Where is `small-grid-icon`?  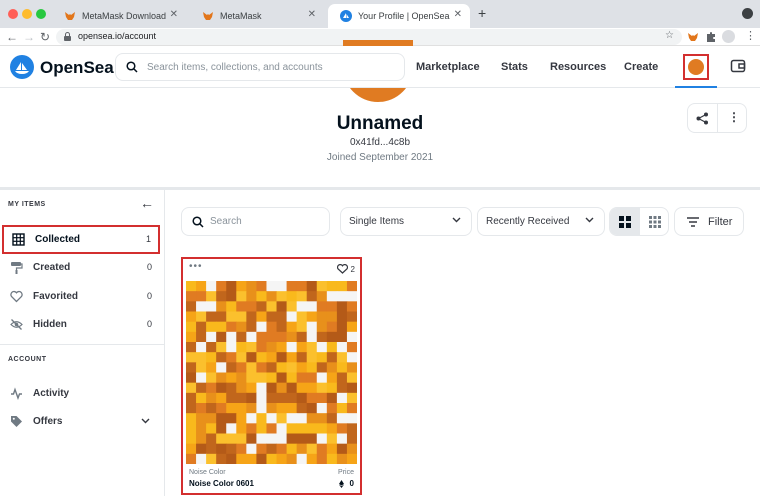
small-grid-icon is located at coordinates (655, 222).